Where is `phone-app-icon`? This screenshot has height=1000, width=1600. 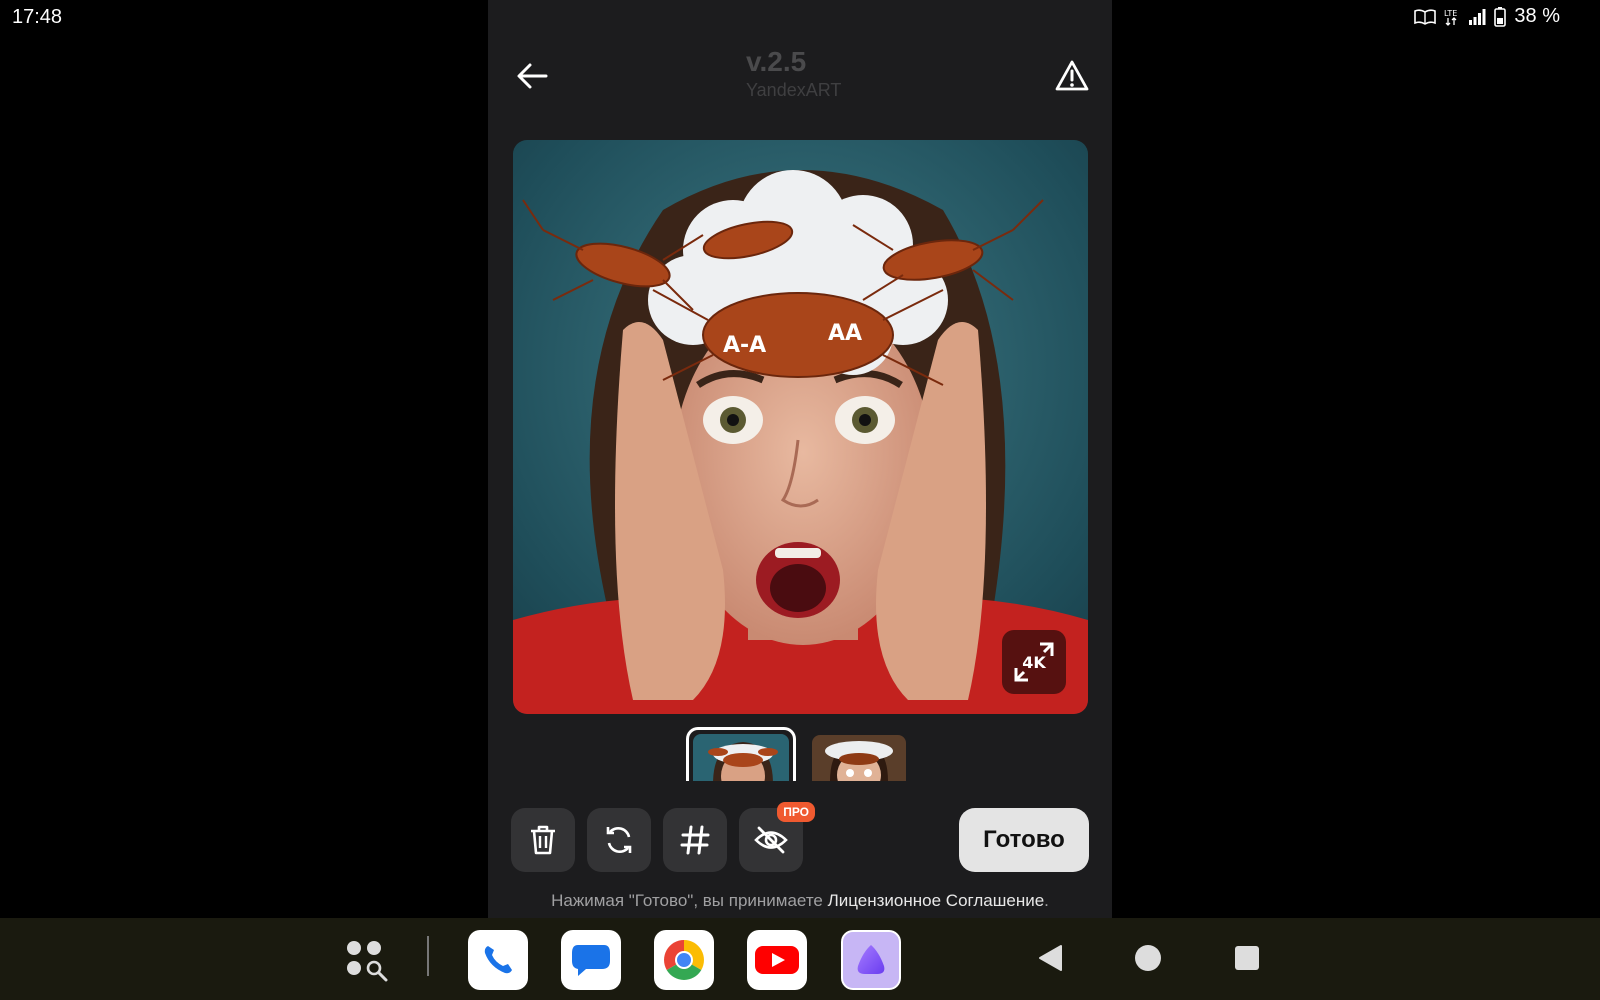 phone-app-icon is located at coordinates (498, 960).